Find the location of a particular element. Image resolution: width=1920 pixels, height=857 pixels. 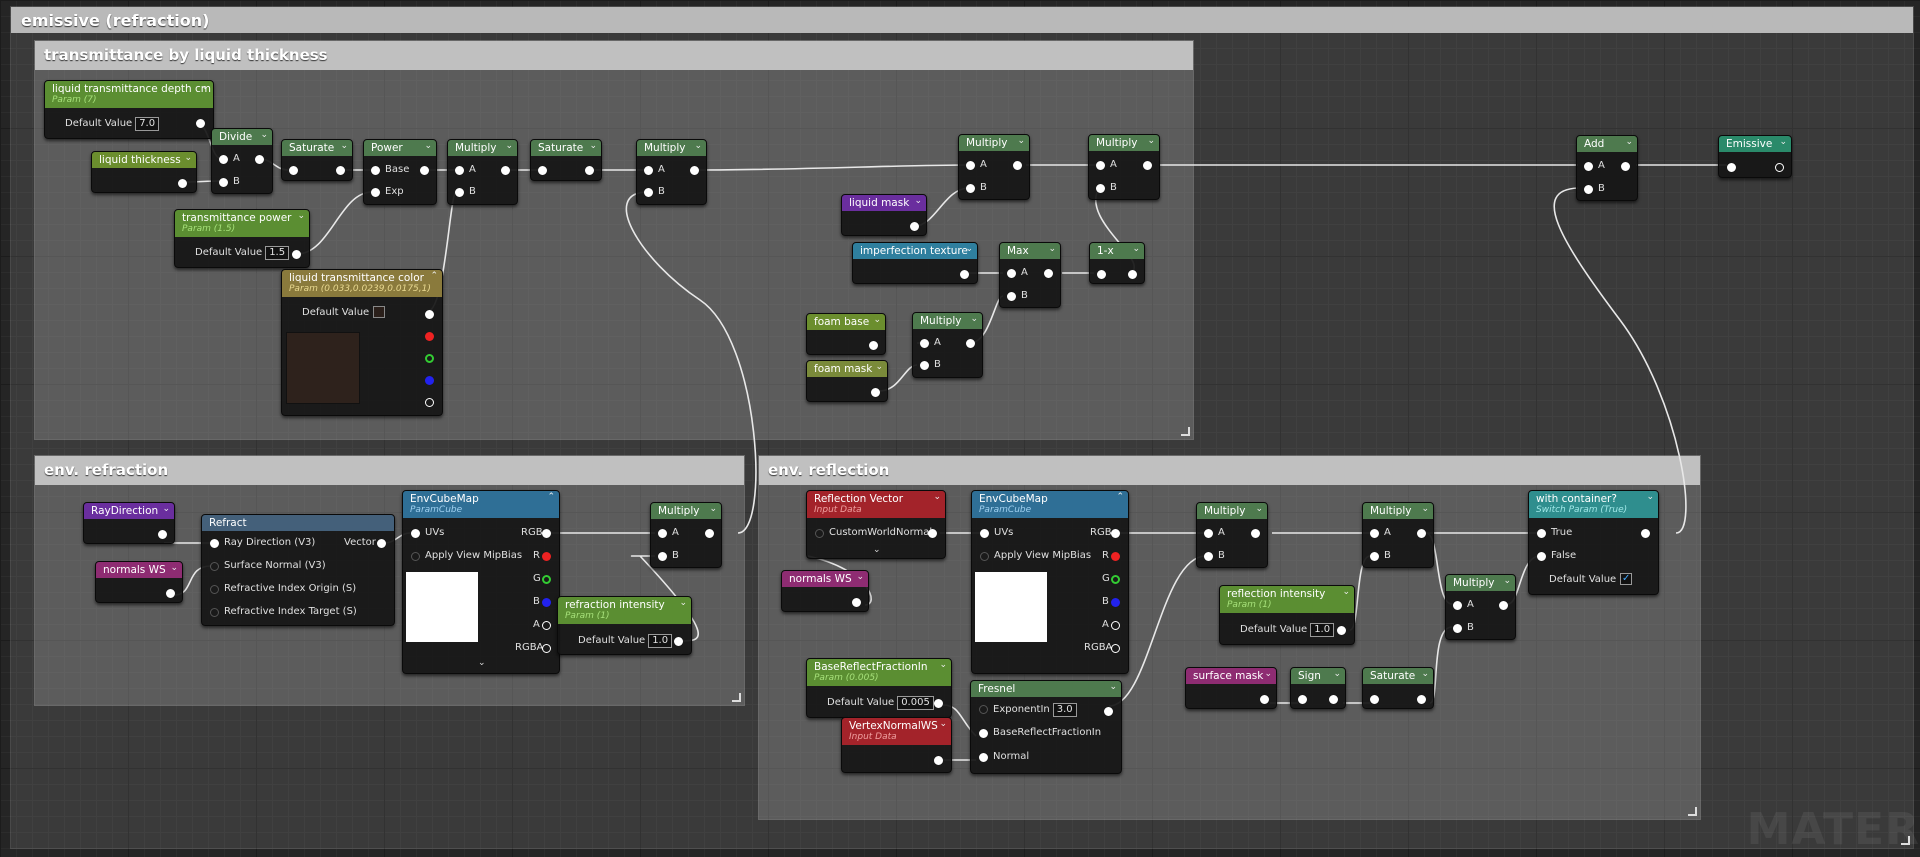

input-pin-true is located at coordinates (1541, 533).